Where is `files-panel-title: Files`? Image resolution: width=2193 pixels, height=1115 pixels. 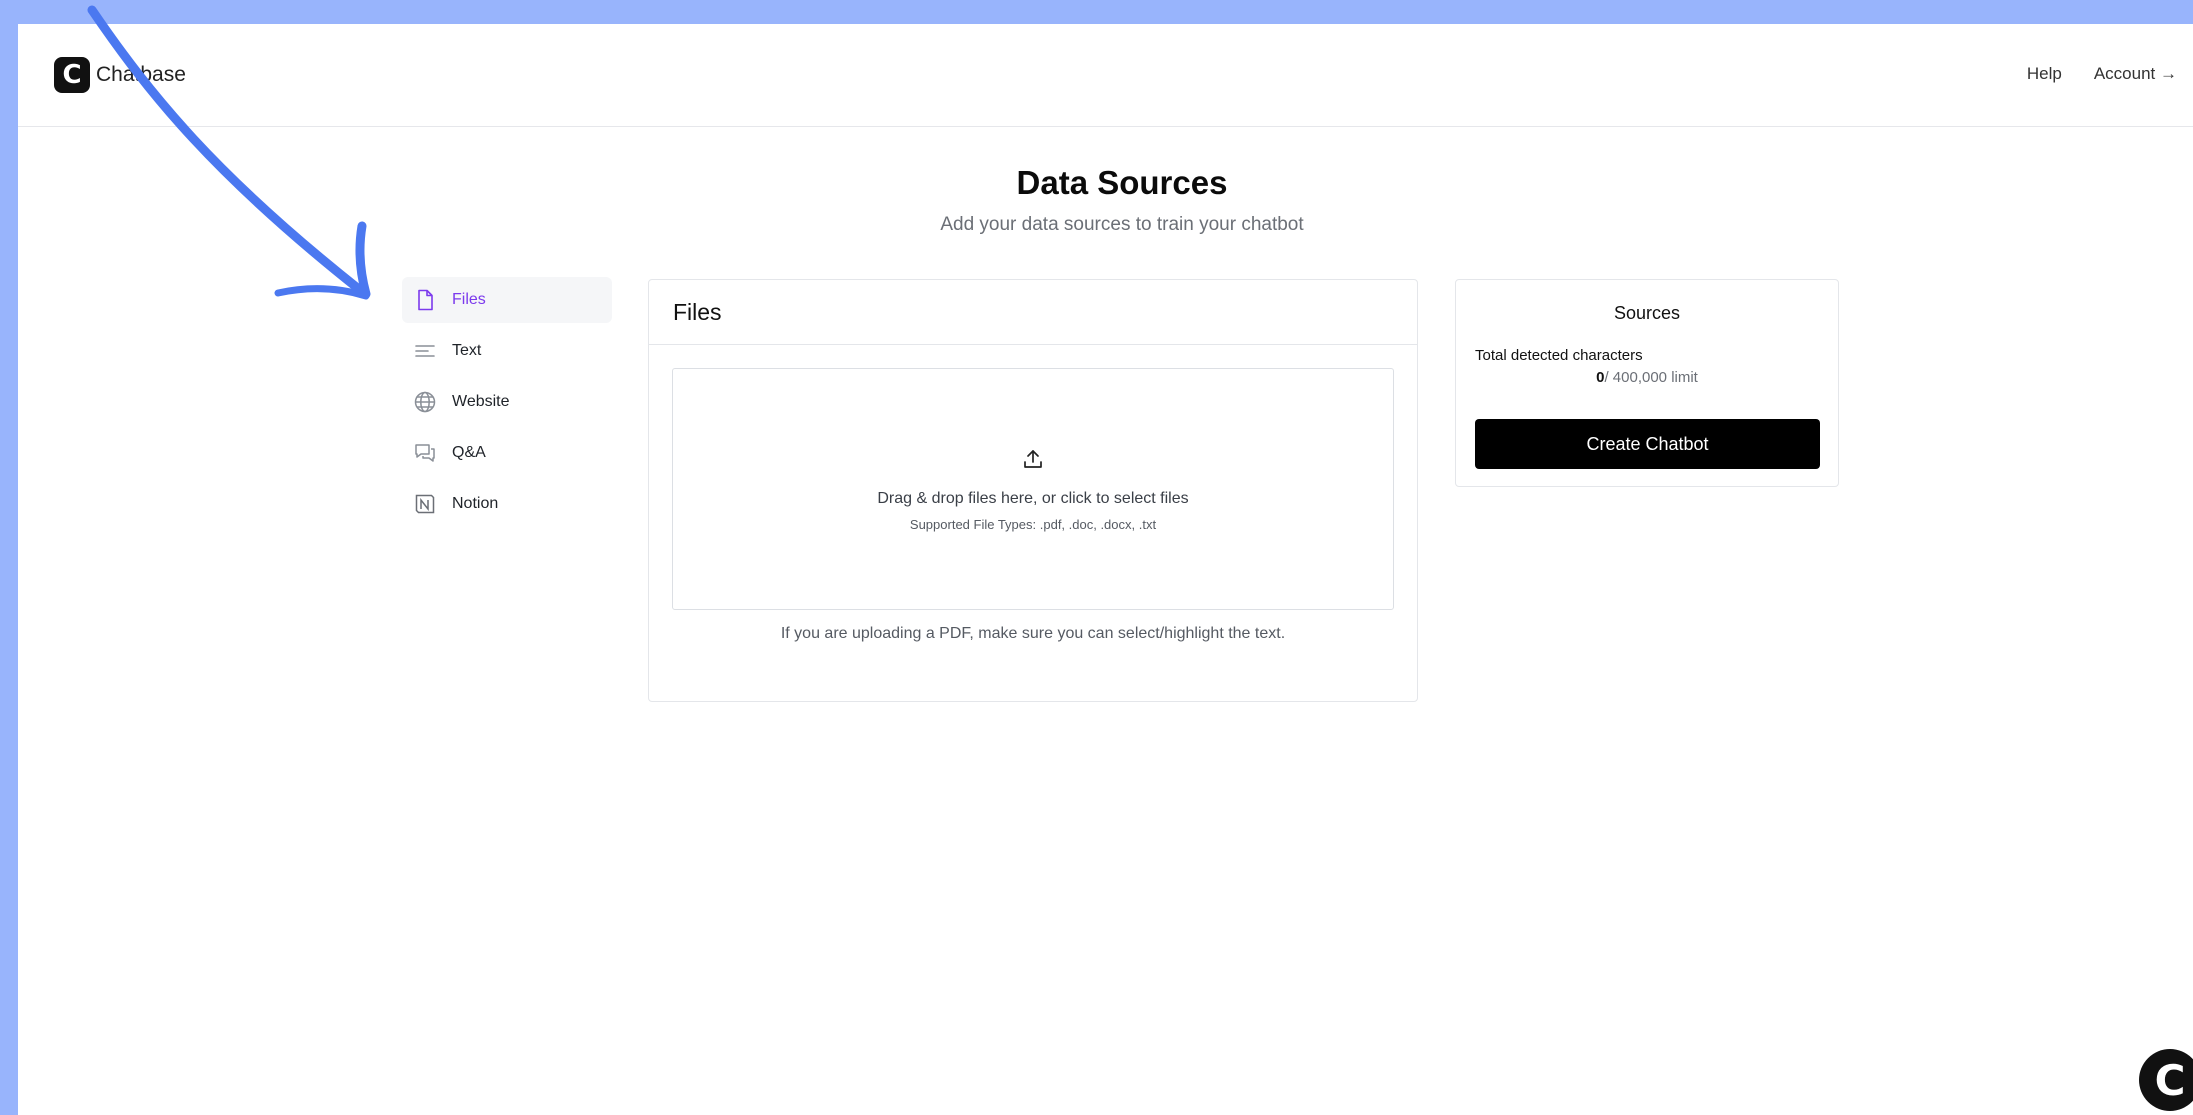 files-panel-title: Files is located at coordinates (1033, 312).